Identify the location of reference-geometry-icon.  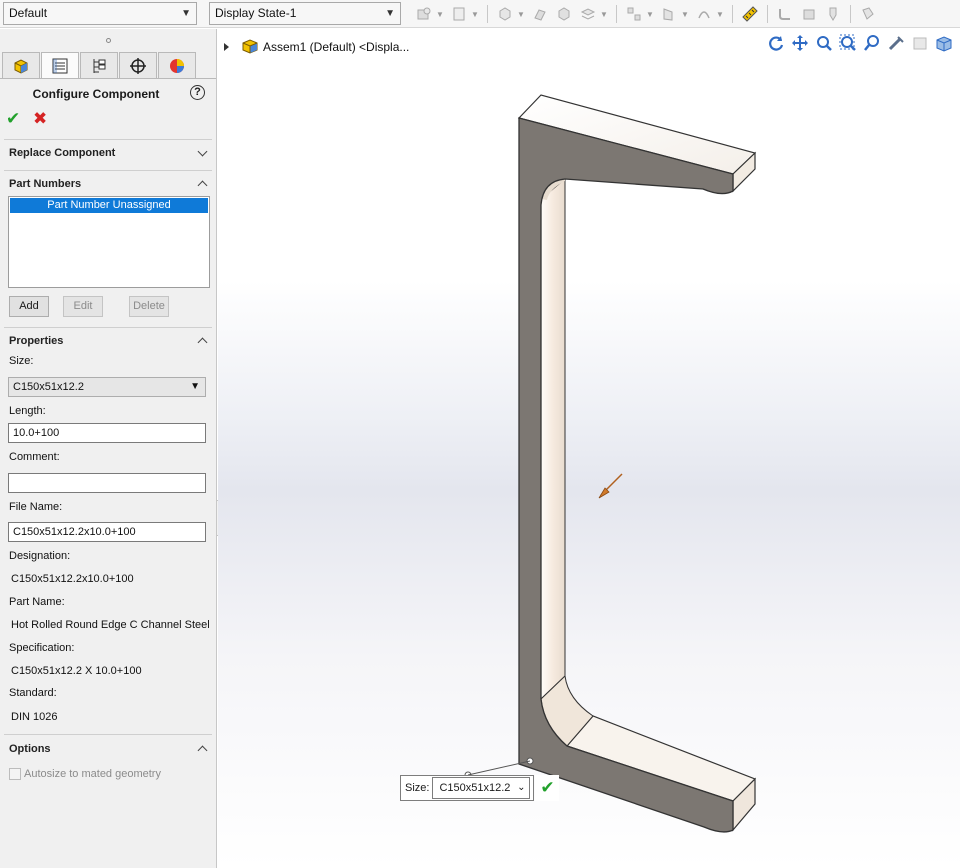
(669, 14).